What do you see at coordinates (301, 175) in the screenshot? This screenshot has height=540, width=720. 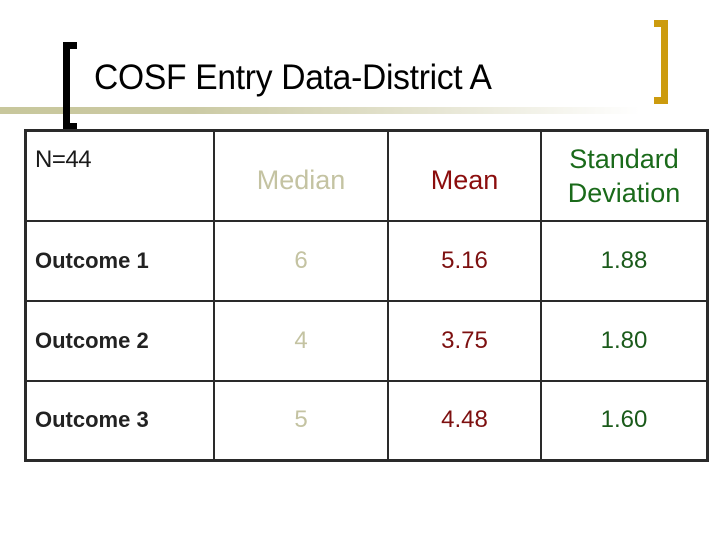 I see `header-median: Median` at bounding box center [301, 175].